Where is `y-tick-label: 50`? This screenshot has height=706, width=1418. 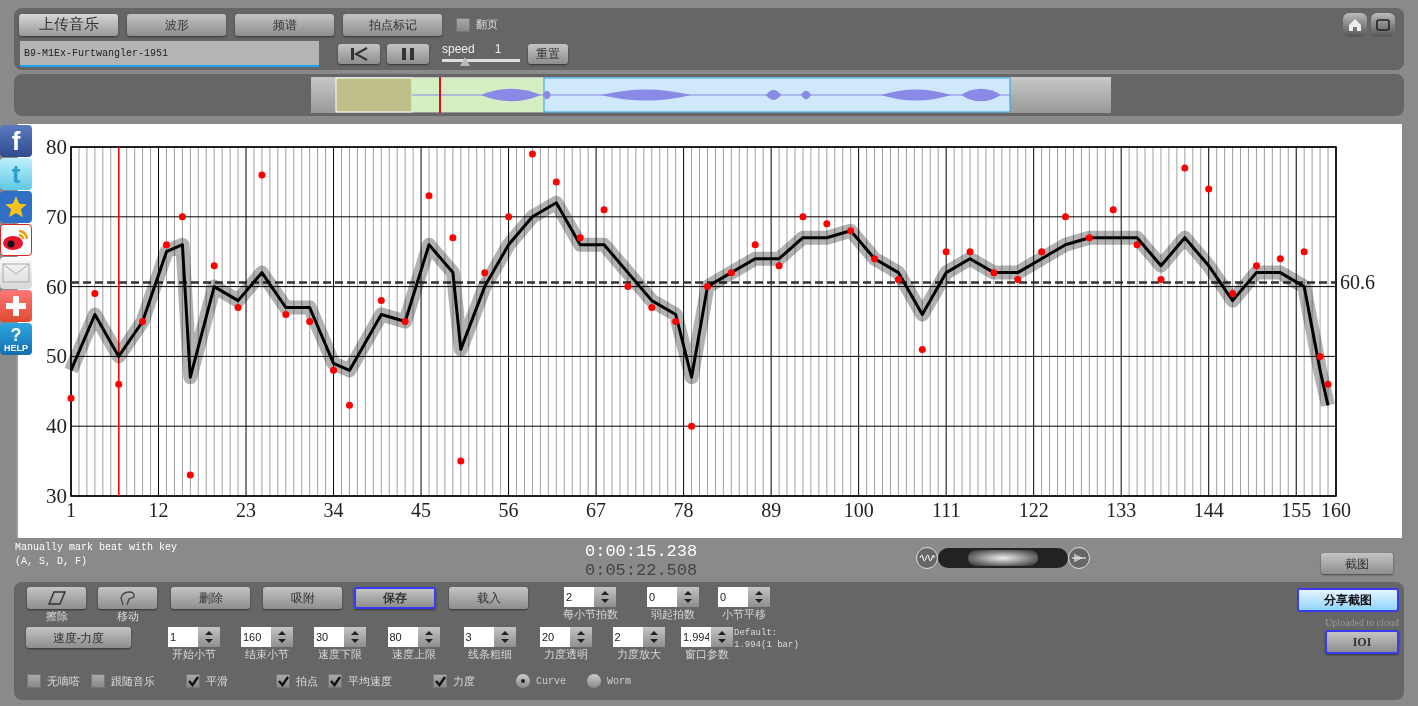 y-tick-label: 50 is located at coordinates (56, 356).